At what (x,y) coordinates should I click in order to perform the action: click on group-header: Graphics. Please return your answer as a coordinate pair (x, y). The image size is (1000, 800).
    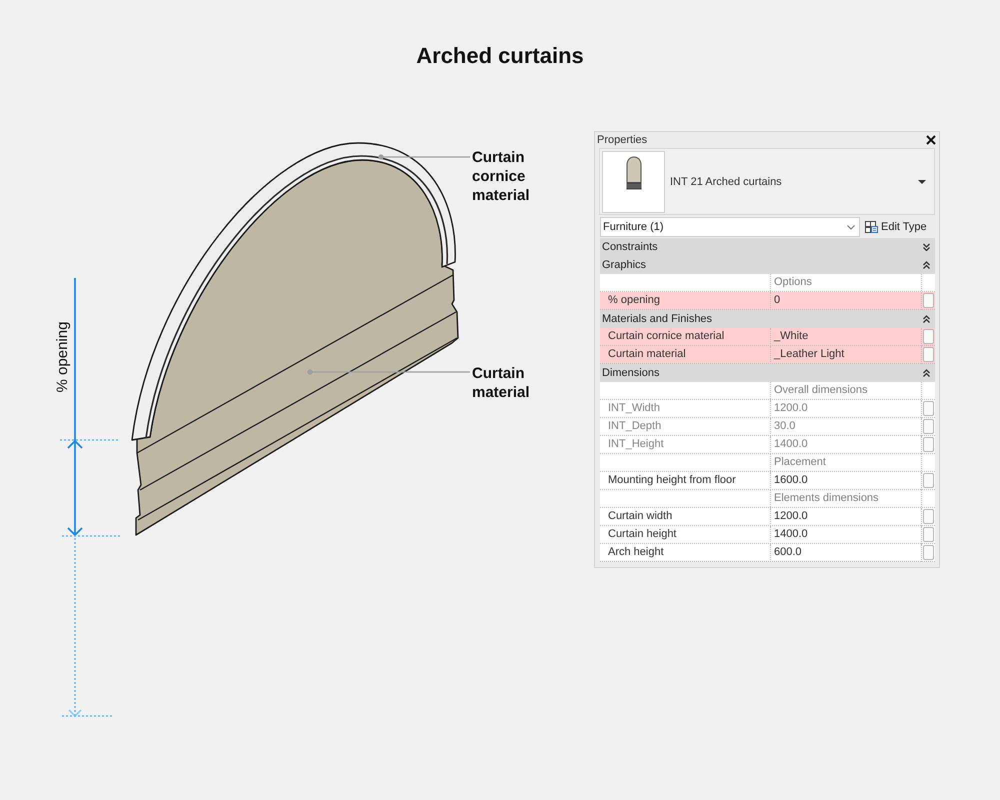
    Looking at the image, I should click on (767, 265).